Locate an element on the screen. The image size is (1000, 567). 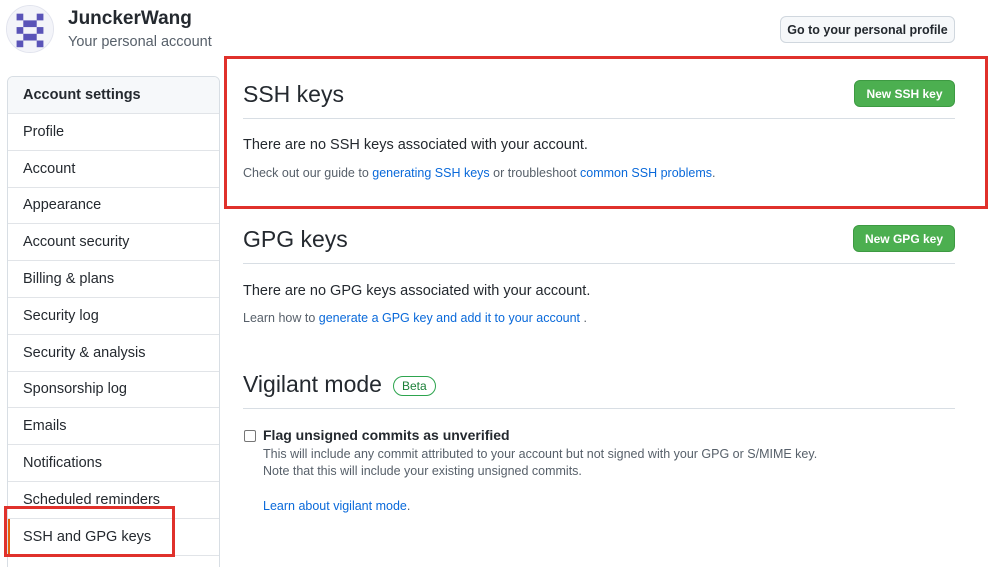
ssh-help-prefix: Check out our guide to is located at coordinates (308, 173).